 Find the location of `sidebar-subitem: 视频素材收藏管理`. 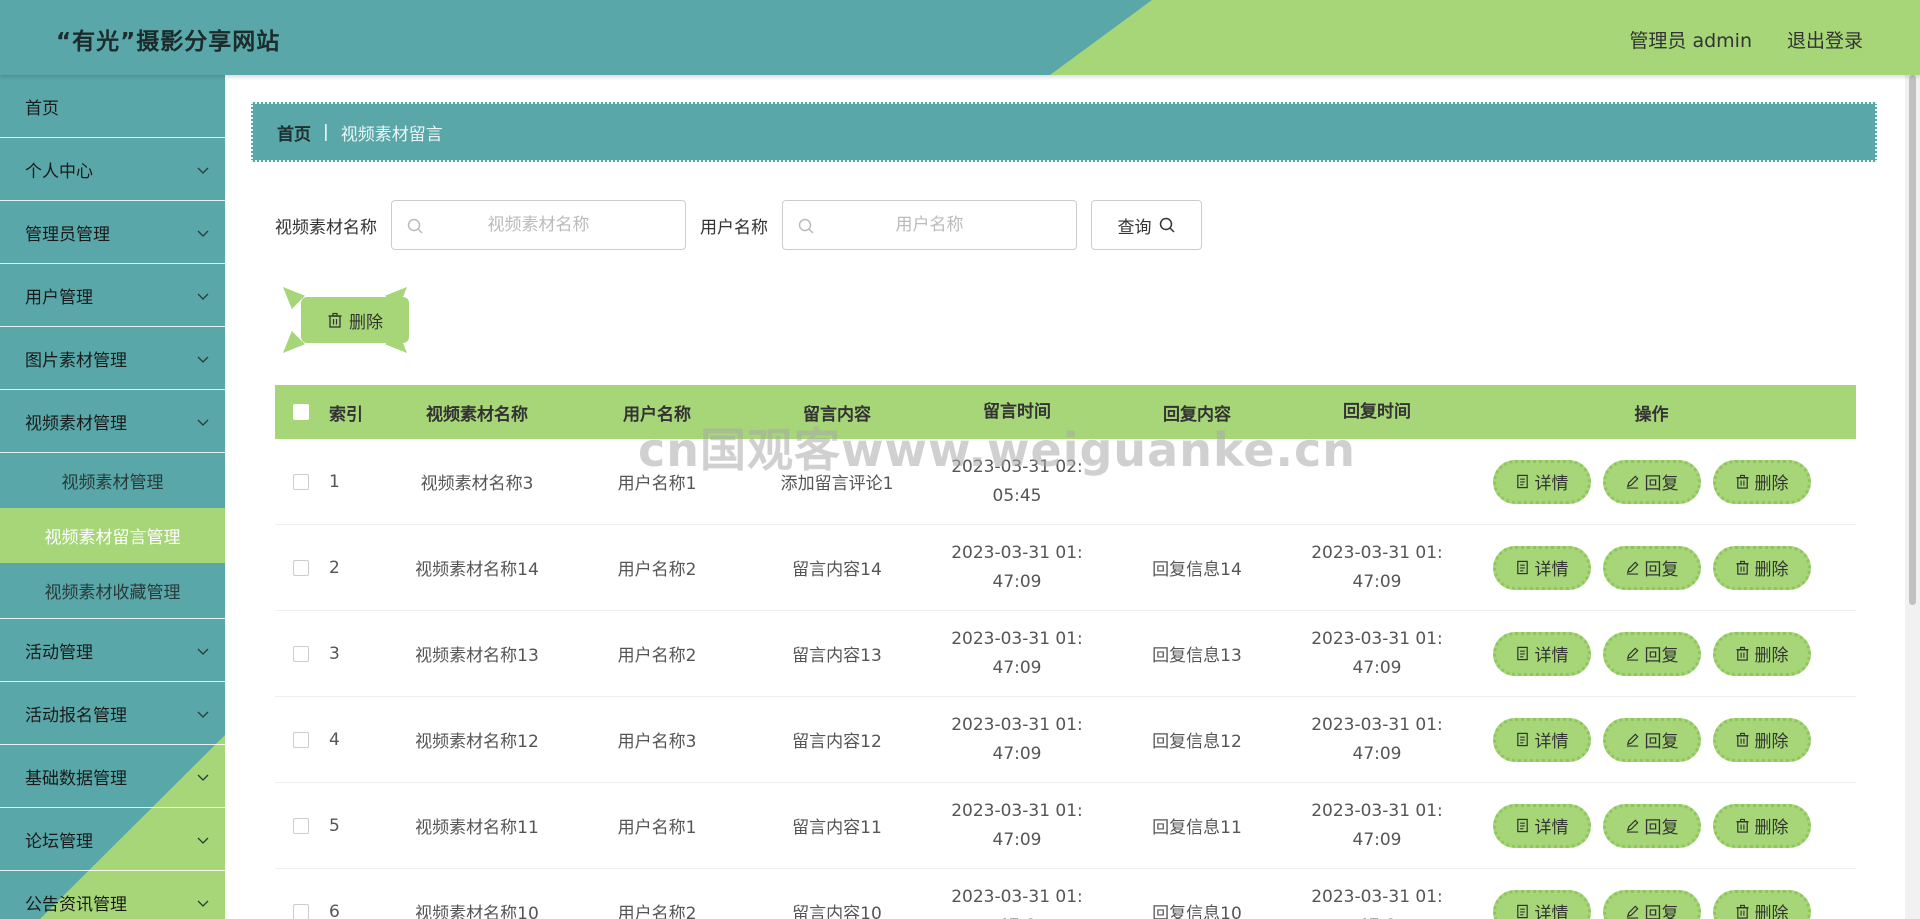

sidebar-subitem: 视频素材收藏管理 is located at coordinates (112, 590).